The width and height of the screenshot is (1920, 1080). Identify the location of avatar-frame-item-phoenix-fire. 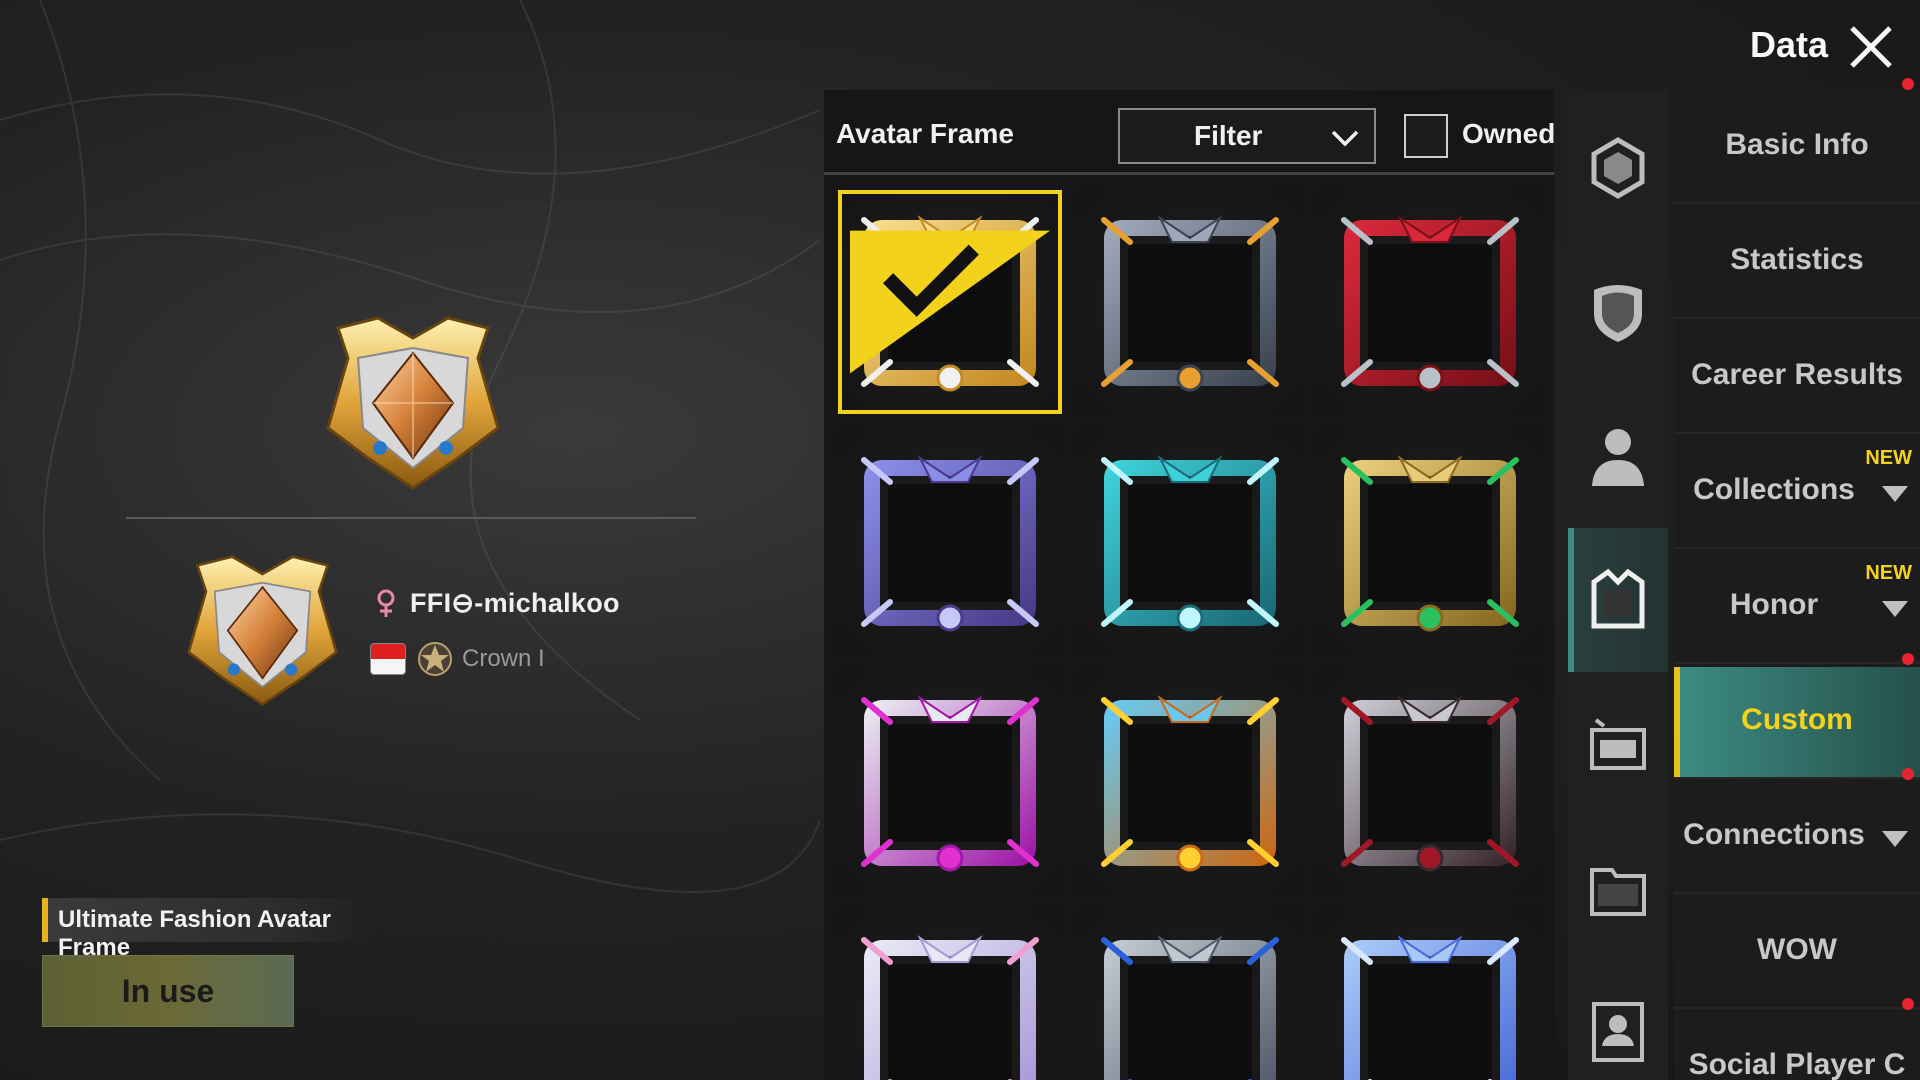
(1190, 782).